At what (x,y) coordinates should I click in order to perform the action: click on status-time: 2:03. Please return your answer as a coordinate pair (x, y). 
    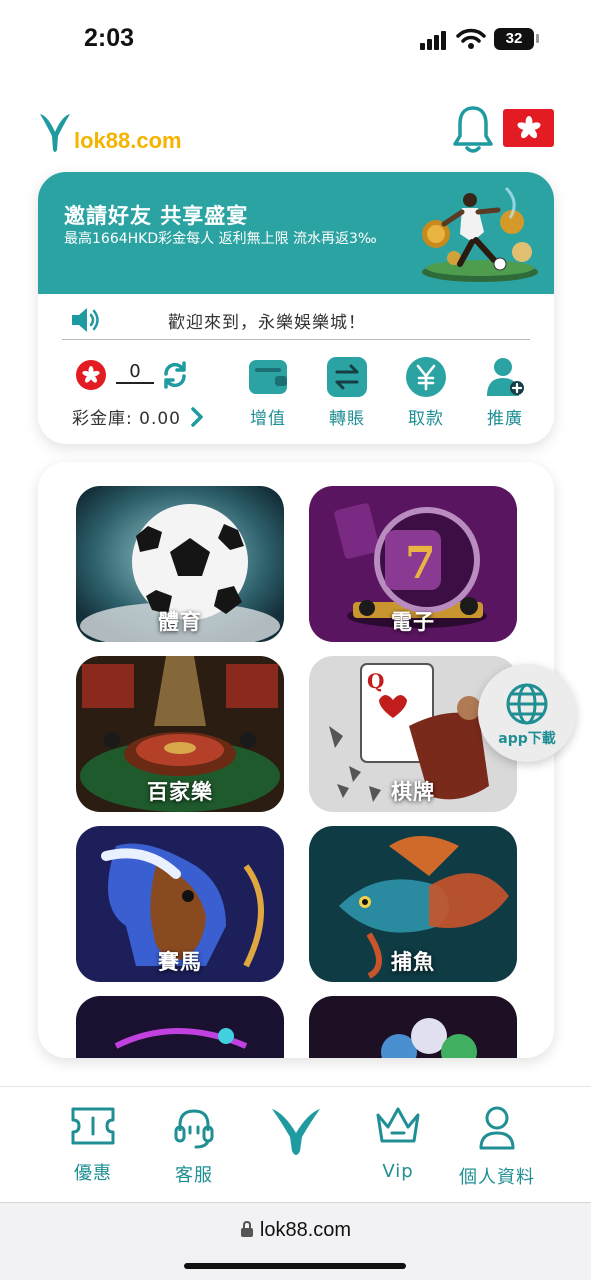
    Looking at the image, I should click on (109, 38).